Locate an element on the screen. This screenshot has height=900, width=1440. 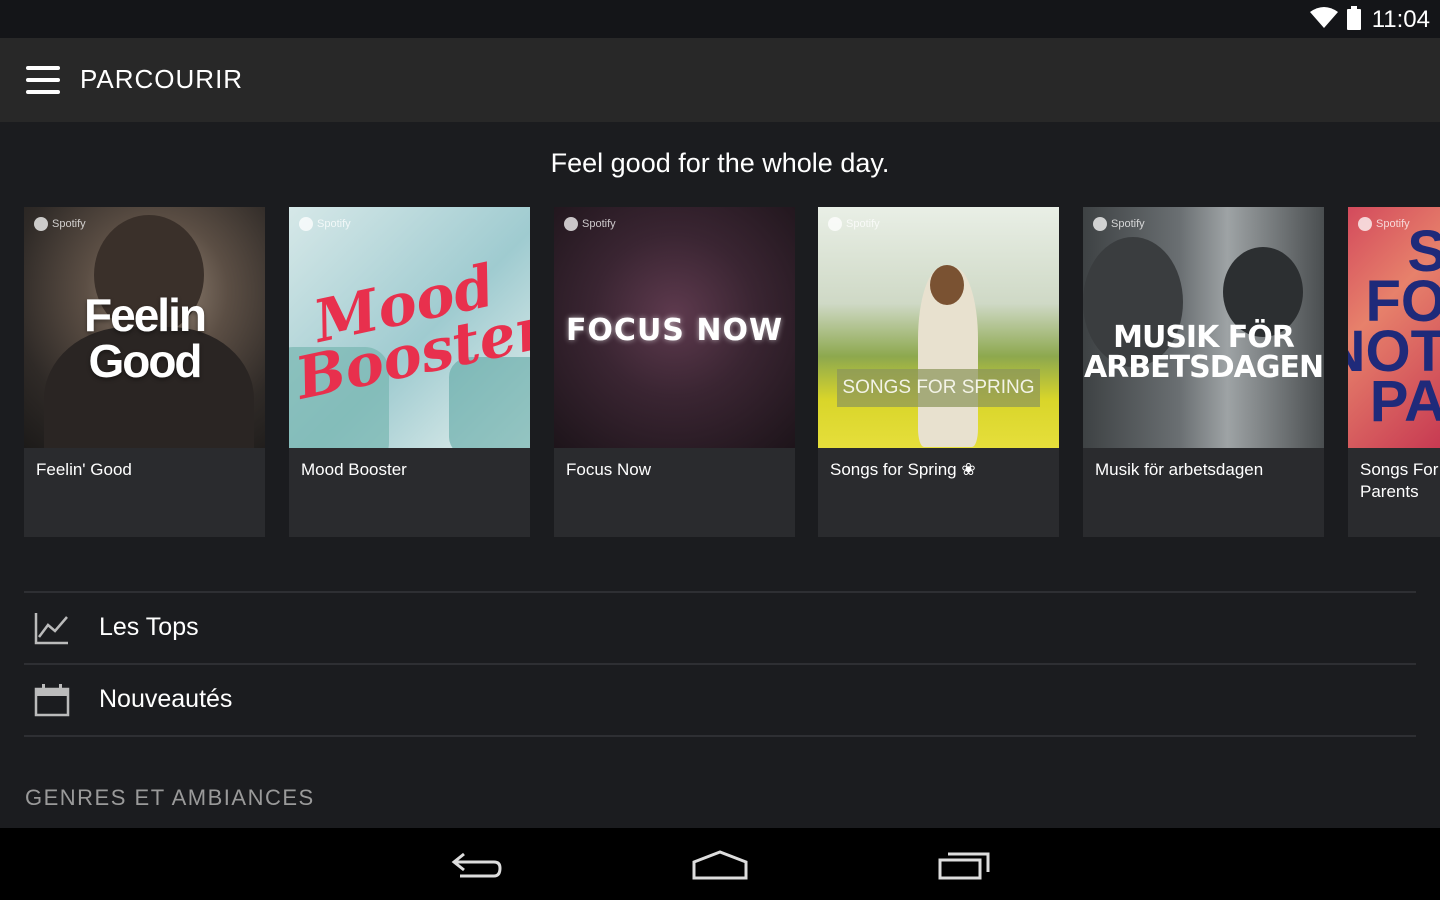
cover-title: S FO NOT PA is located at coordinates (1394, 326).